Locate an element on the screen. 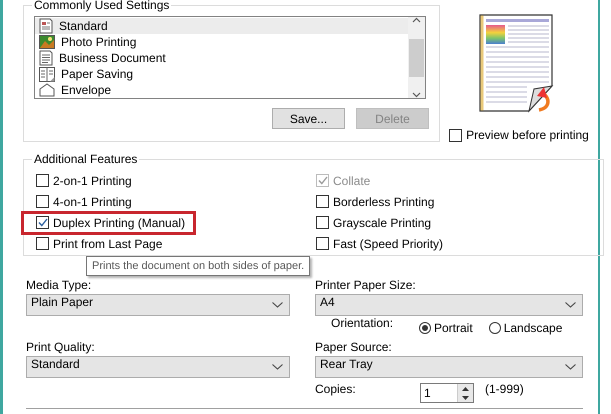  checkbox-label: Borderless Printing is located at coordinates (383, 201).